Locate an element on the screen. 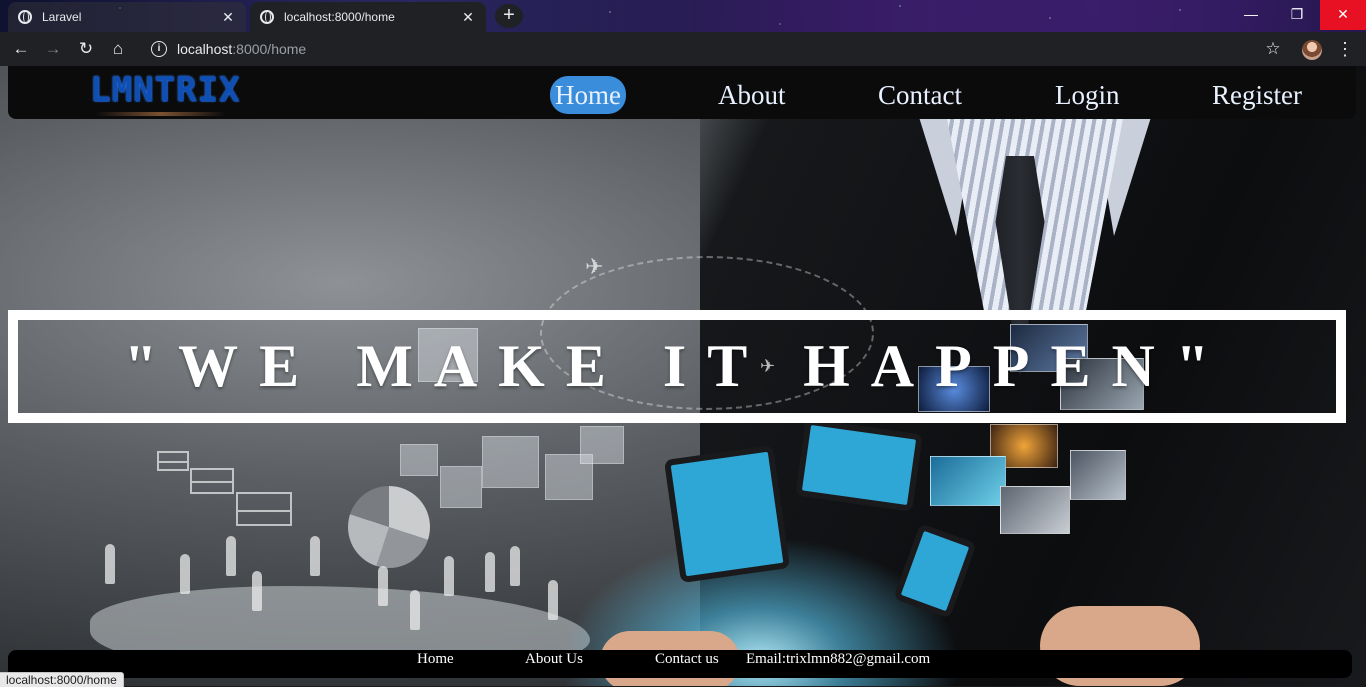 The width and height of the screenshot is (1366, 687). new-tab-button: + is located at coordinates (509, 16).